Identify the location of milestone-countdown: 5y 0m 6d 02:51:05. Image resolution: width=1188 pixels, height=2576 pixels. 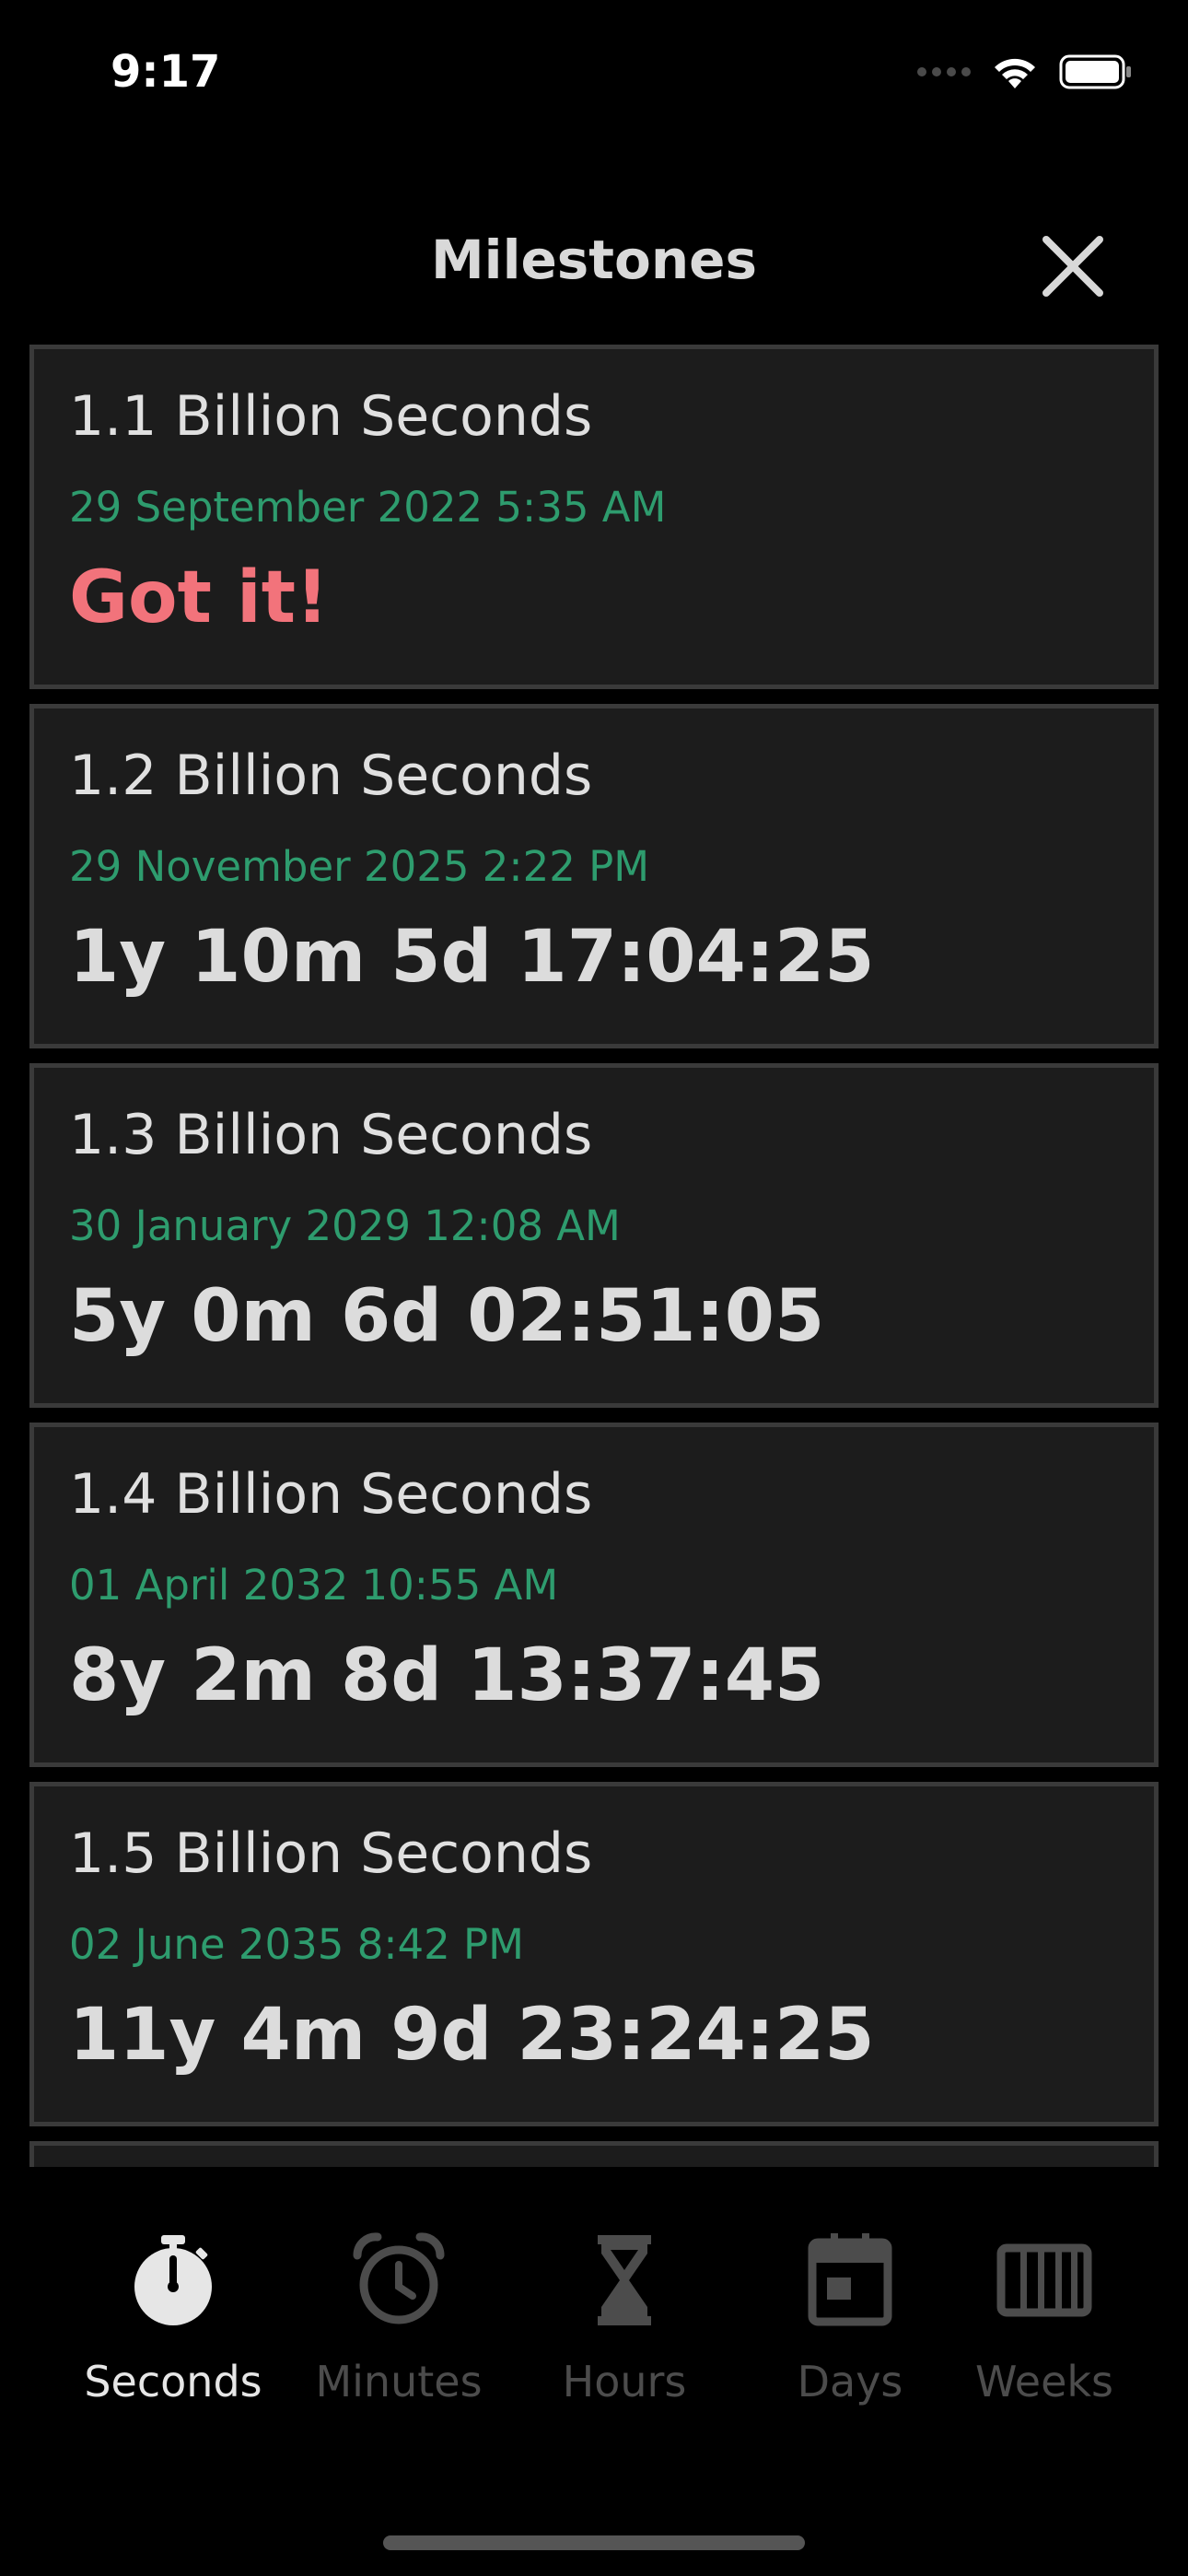
(447, 1316).